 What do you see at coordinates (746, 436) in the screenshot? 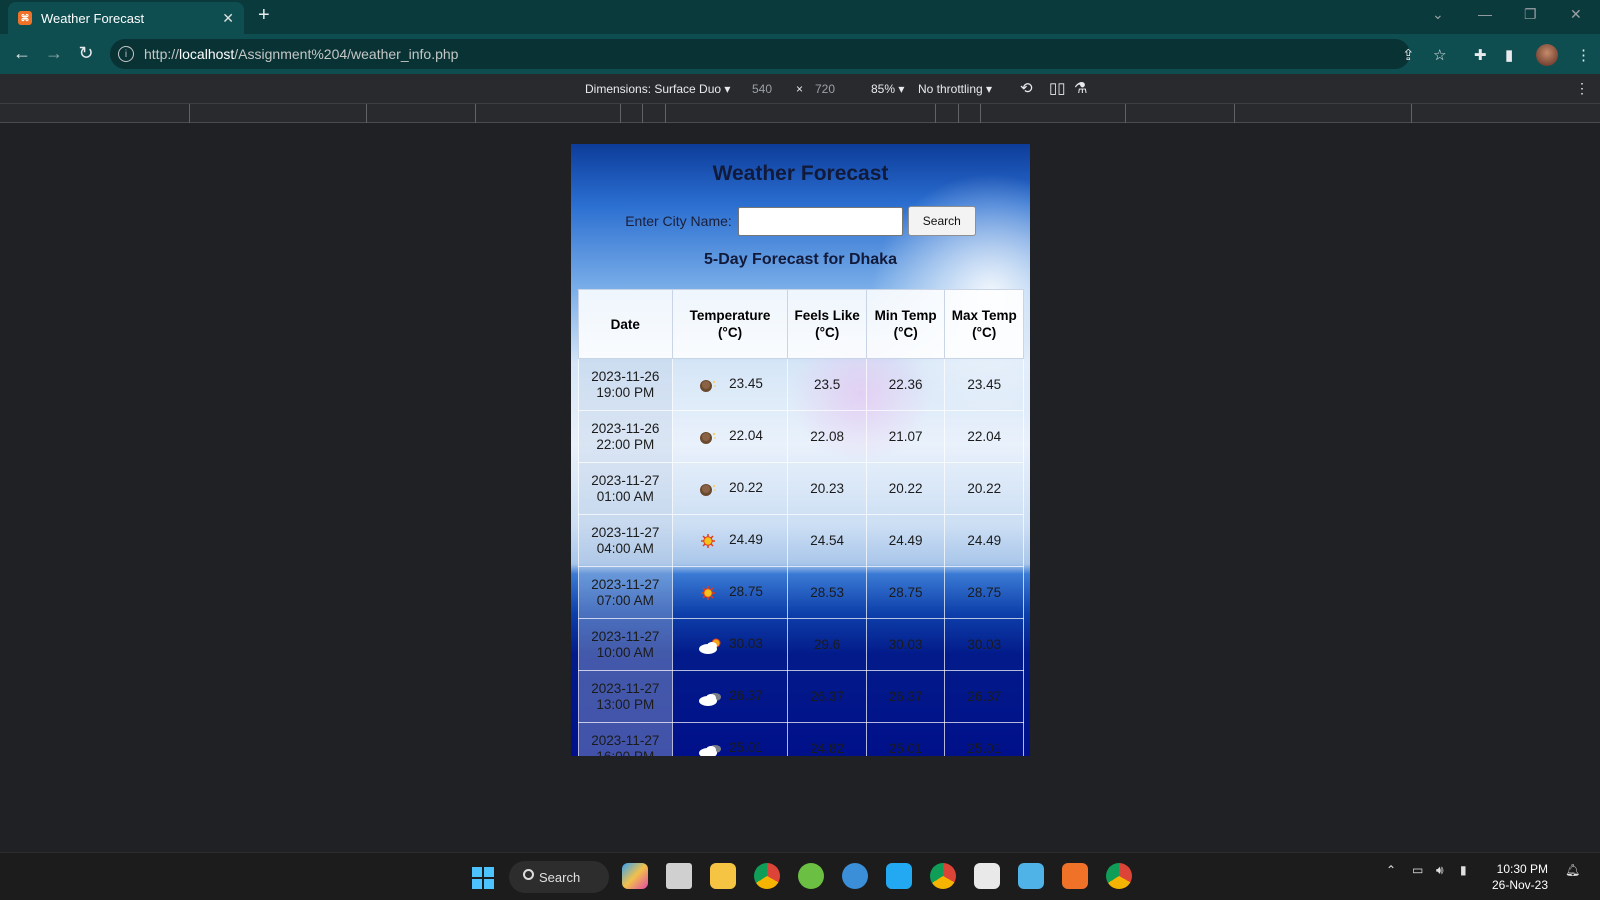
I see `row-temp: 22.04` at bounding box center [746, 436].